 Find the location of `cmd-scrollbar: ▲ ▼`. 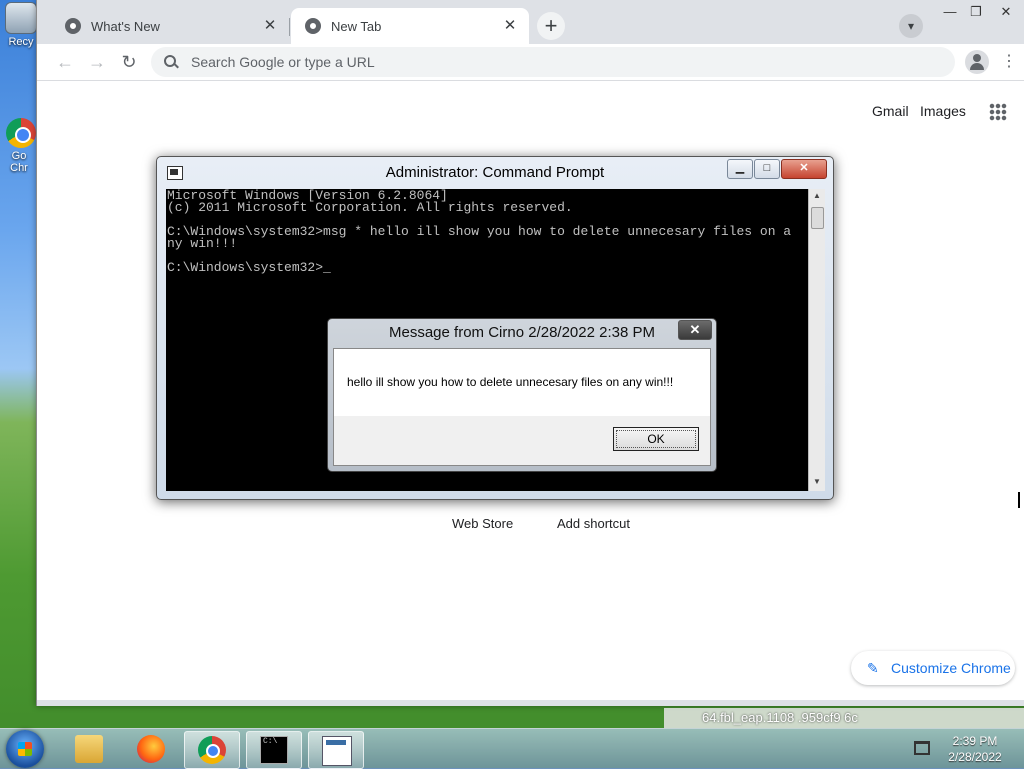

cmd-scrollbar: ▲ ▼ is located at coordinates (816, 340).